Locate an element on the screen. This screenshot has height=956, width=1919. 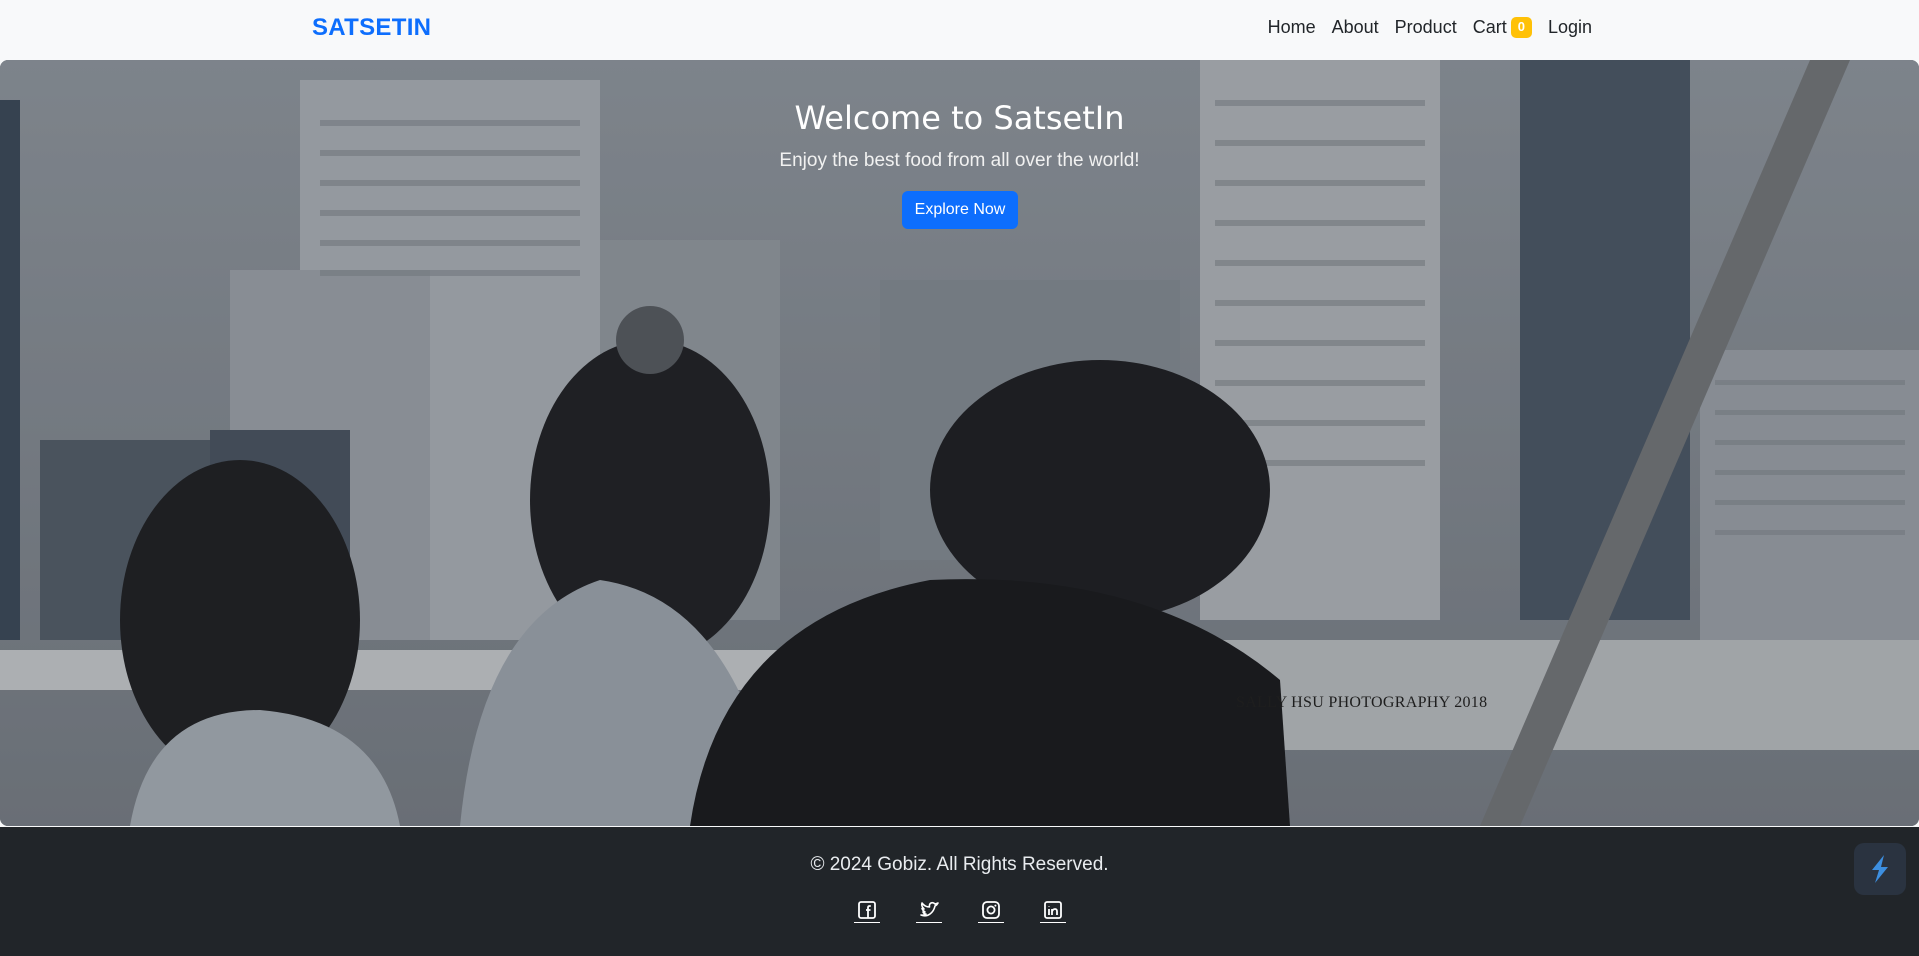
lightning-logo-icon is located at coordinates (1880, 869).